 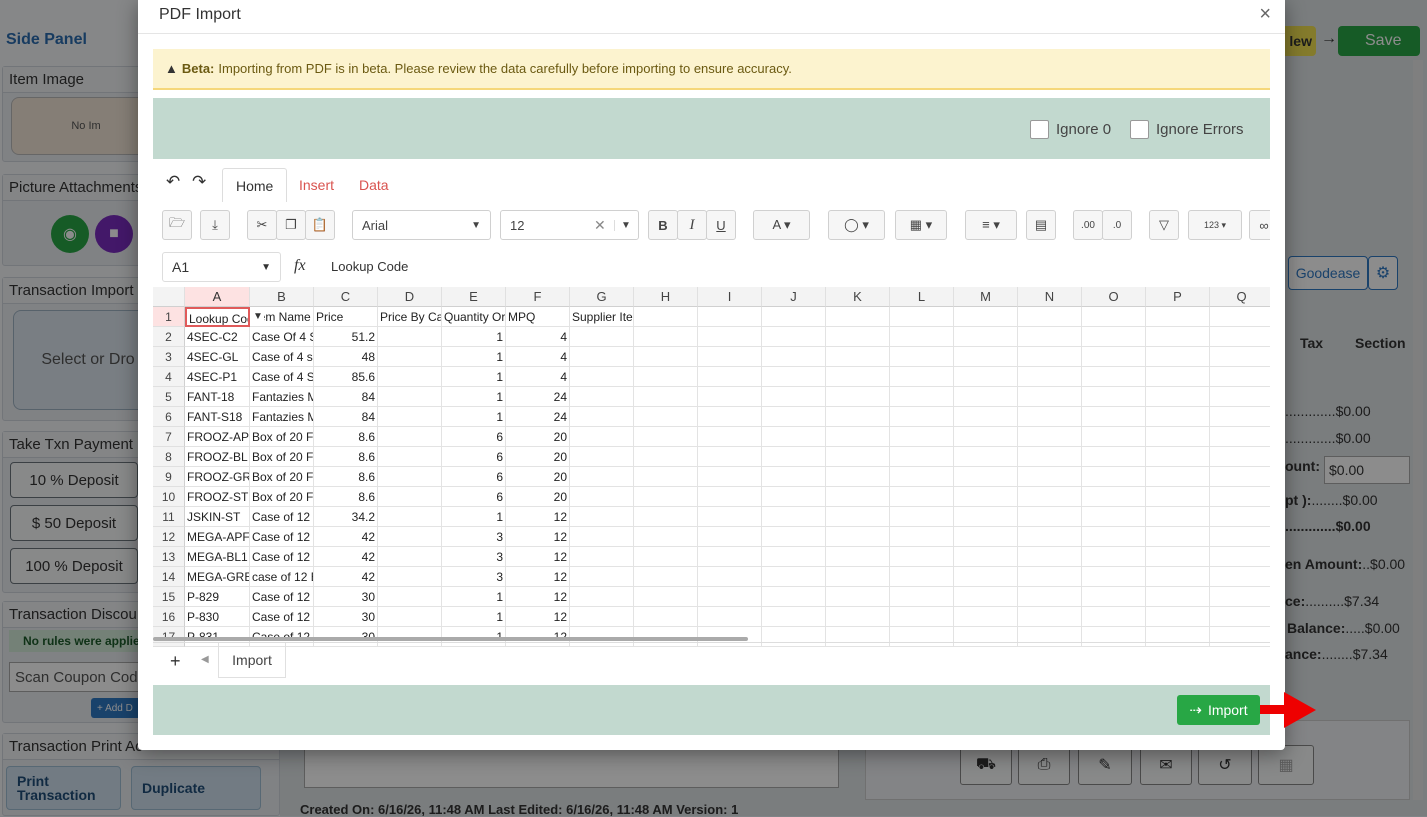 What do you see at coordinates (474, 297) in the screenshot?
I see `column-header: E` at bounding box center [474, 297].